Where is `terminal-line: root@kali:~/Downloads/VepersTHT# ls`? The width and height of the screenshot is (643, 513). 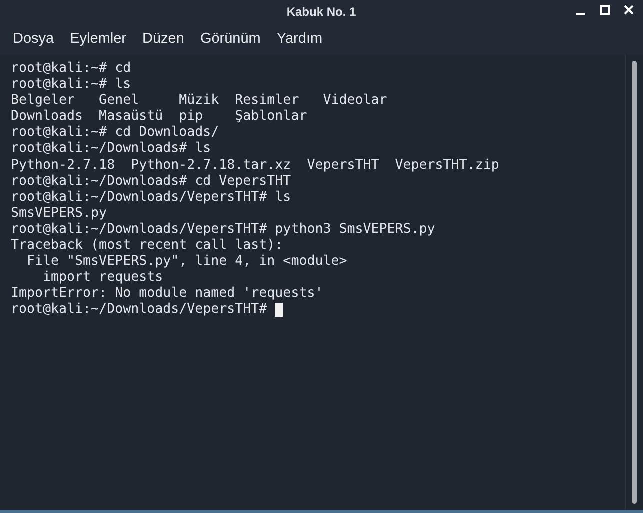 terminal-line: root@kali:~/Downloads/VepersTHT# ls is located at coordinates (151, 198).